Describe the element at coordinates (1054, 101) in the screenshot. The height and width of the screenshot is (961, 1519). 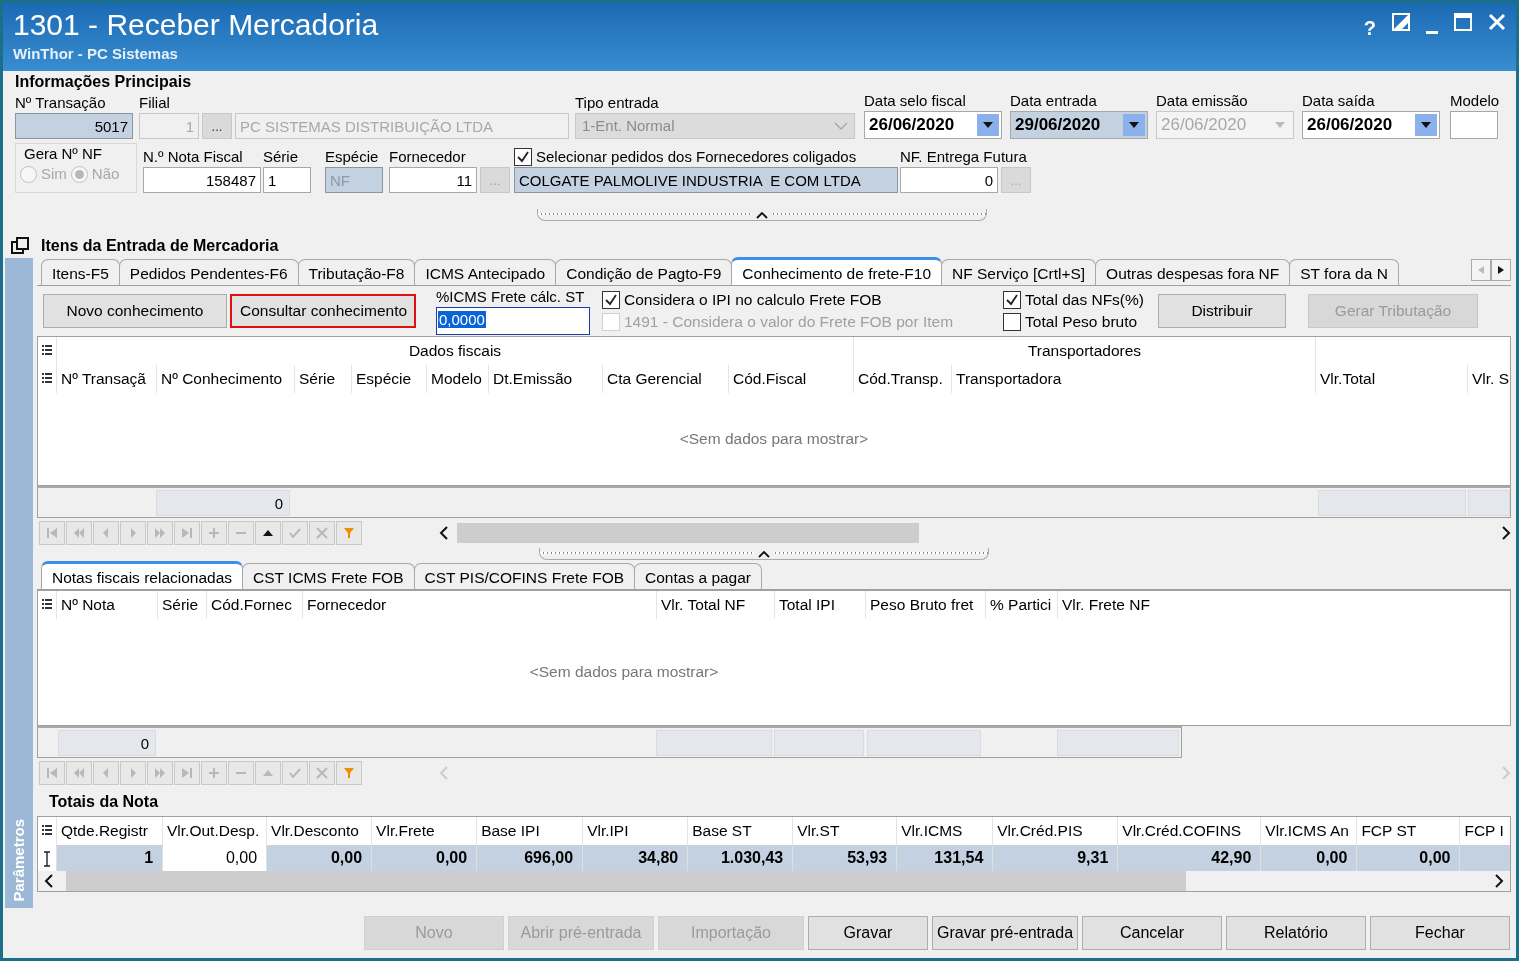
I see `field-label: Data entrada` at that location.